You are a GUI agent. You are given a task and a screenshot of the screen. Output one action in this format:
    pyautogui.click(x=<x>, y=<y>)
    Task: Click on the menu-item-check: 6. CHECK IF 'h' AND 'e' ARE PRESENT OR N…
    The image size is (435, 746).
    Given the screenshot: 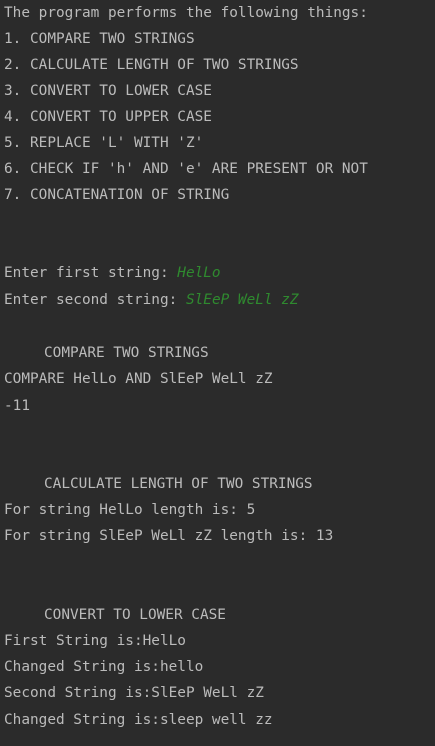 What is the action you would take?
    pyautogui.click(x=186, y=169)
    